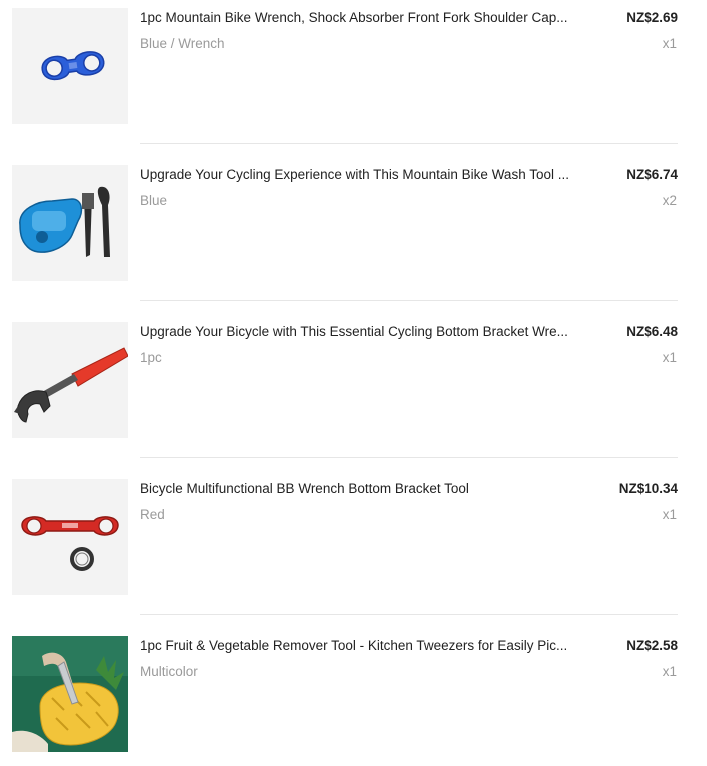 This screenshot has height=766, width=707. I want to click on product-variant: 1pc, so click(151, 357).